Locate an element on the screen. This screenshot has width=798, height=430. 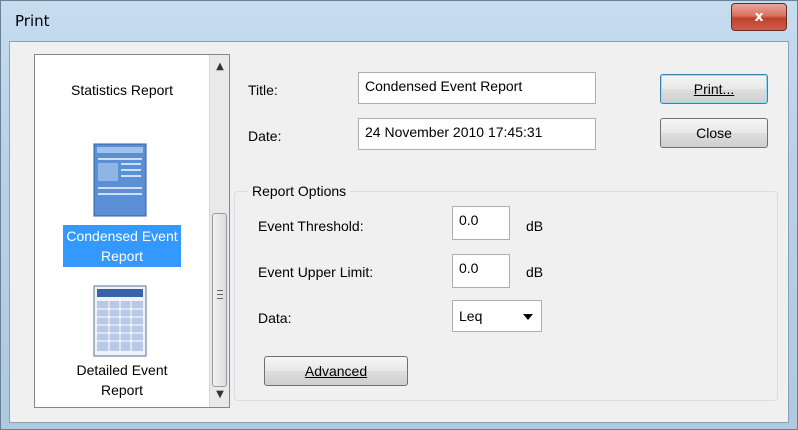
list-item-condensed-event-report: Condensed Event Report is located at coordinates (122, 246).